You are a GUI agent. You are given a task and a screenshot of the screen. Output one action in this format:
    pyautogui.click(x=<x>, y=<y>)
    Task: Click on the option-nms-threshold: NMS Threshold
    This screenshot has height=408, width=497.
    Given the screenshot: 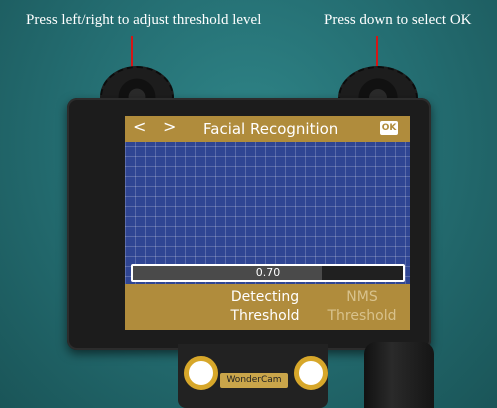 What is the action you would take?
    pyautogui.click(x=362, y=307)
    